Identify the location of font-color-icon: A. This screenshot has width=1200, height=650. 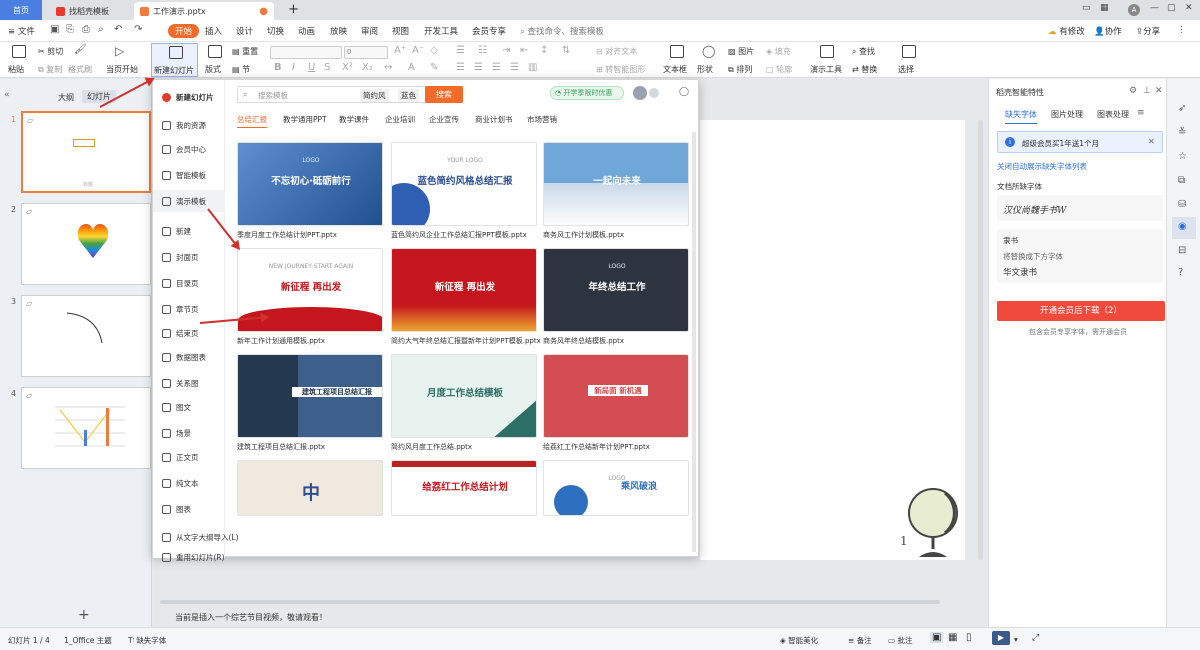
(411, 67).